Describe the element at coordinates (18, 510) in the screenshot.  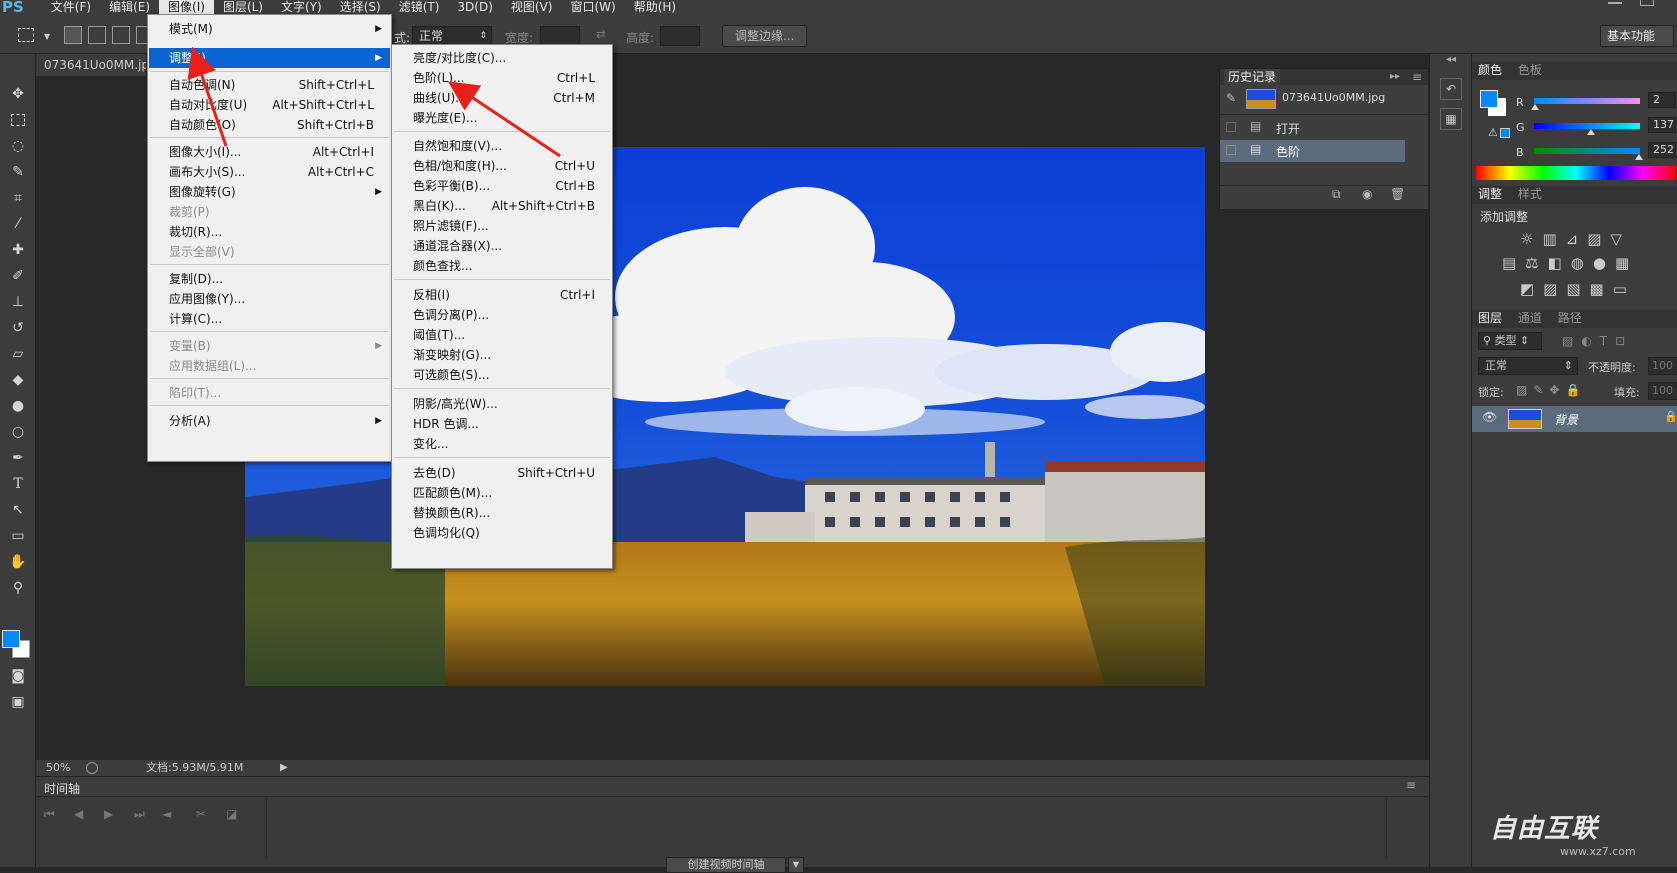
I see `path-select-tool-icon: ↖` at that location.